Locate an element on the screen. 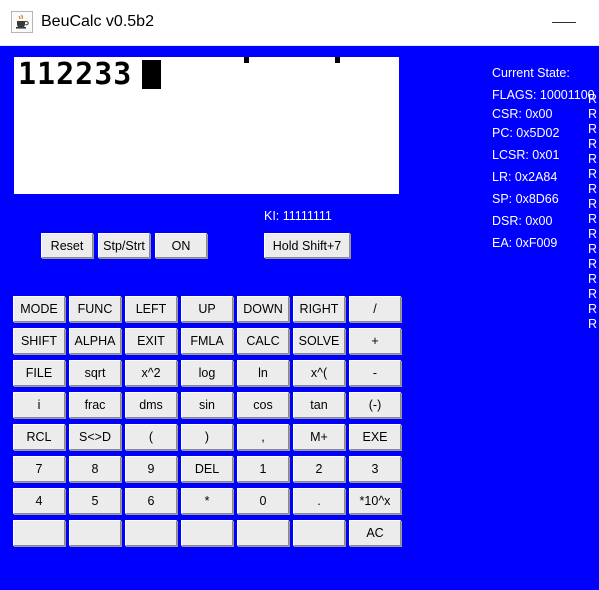 This screenshot has width=599, height=590. register-label-15: R is located at coordinates (593, 324).